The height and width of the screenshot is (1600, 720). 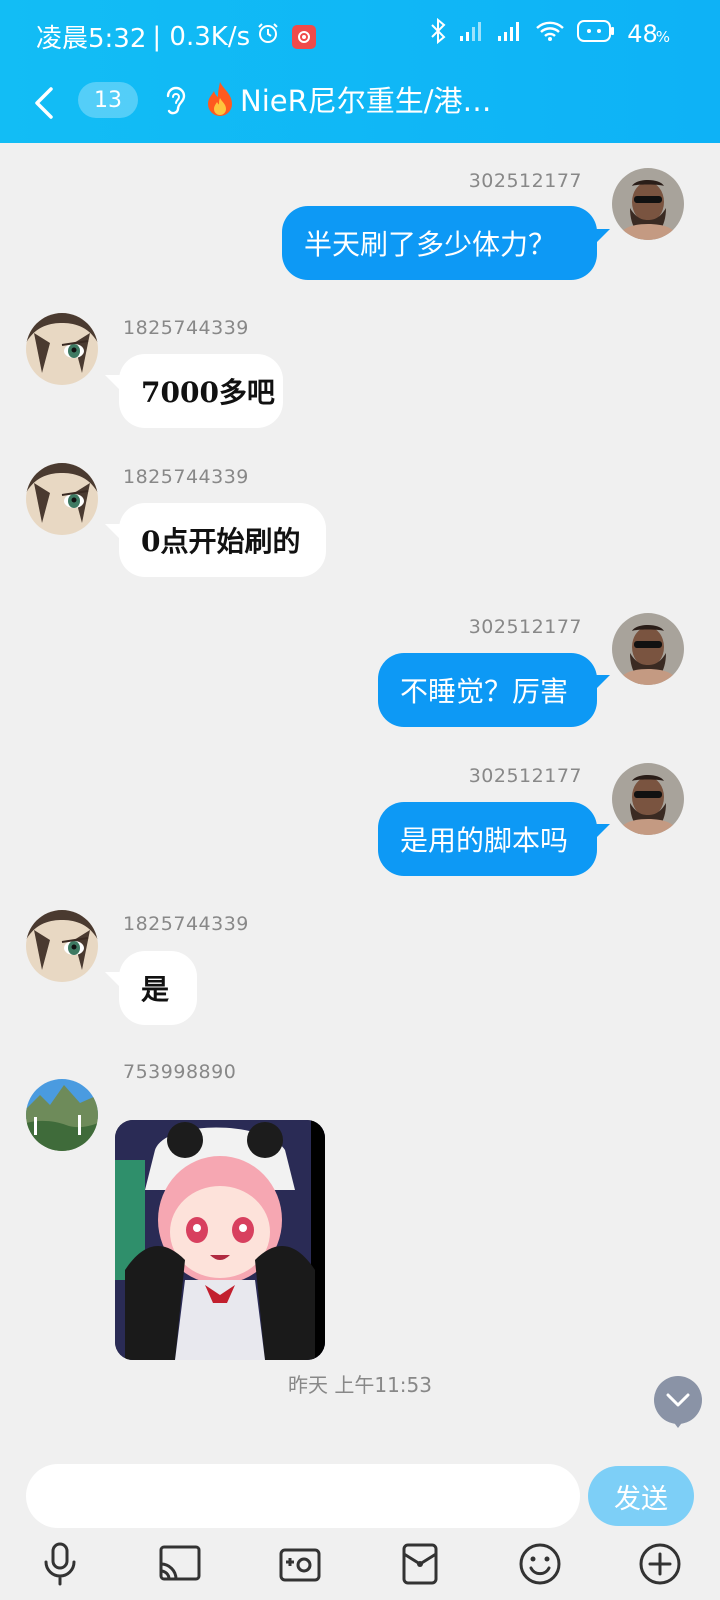 I want to click on bluetooth-icon, so click(x=438, y=33).